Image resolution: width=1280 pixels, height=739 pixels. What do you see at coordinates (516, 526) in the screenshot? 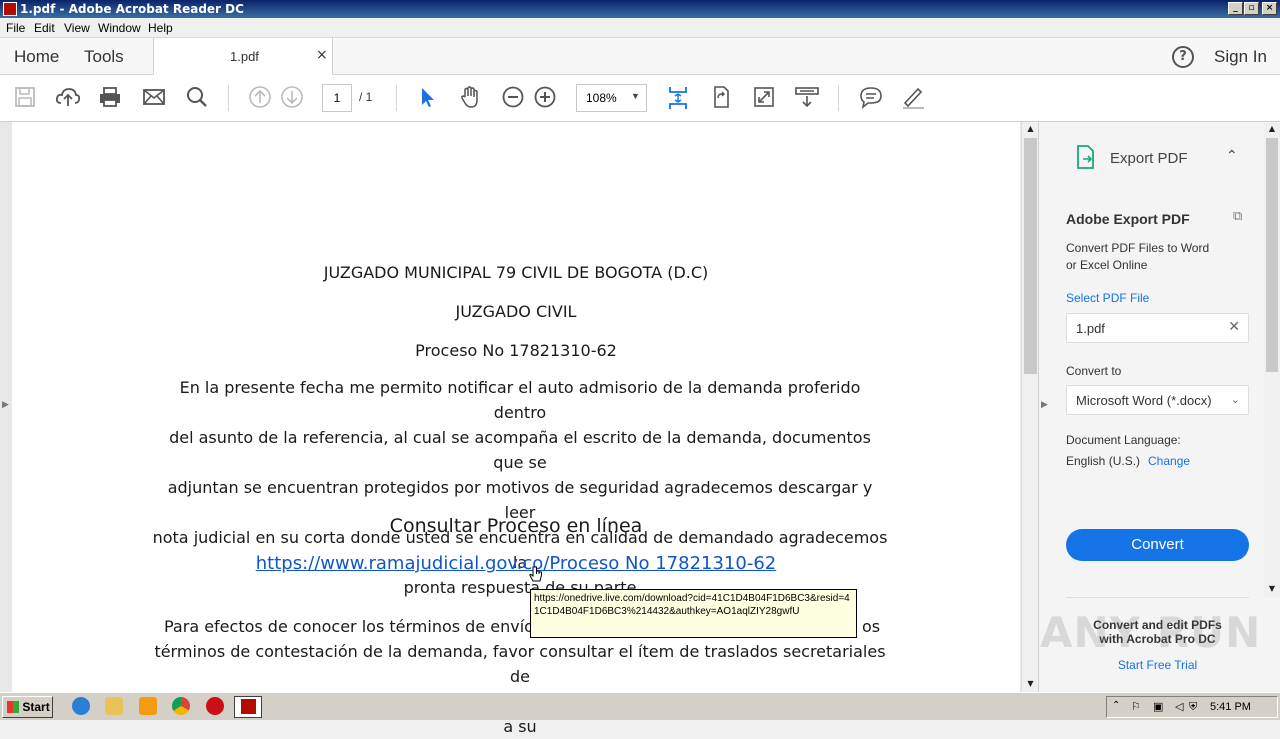
I see `consult-heading: Consultar Proceso en línea` at bounding box center [516, 526].